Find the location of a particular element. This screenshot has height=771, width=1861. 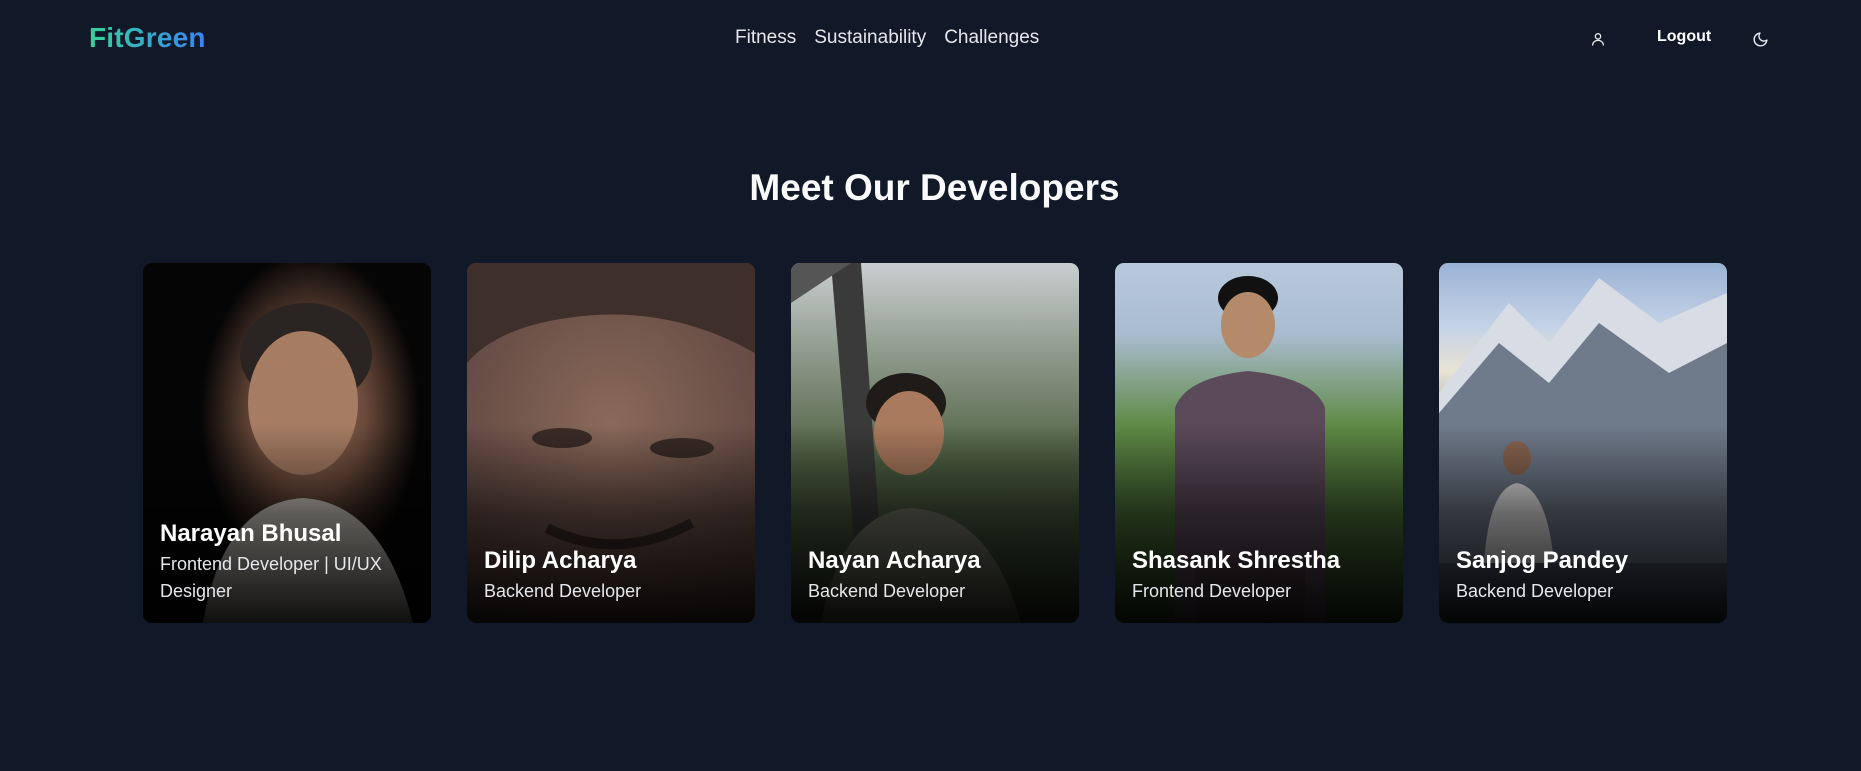

developer-name: Dilip Acharya is located at coordinates (560, 560).